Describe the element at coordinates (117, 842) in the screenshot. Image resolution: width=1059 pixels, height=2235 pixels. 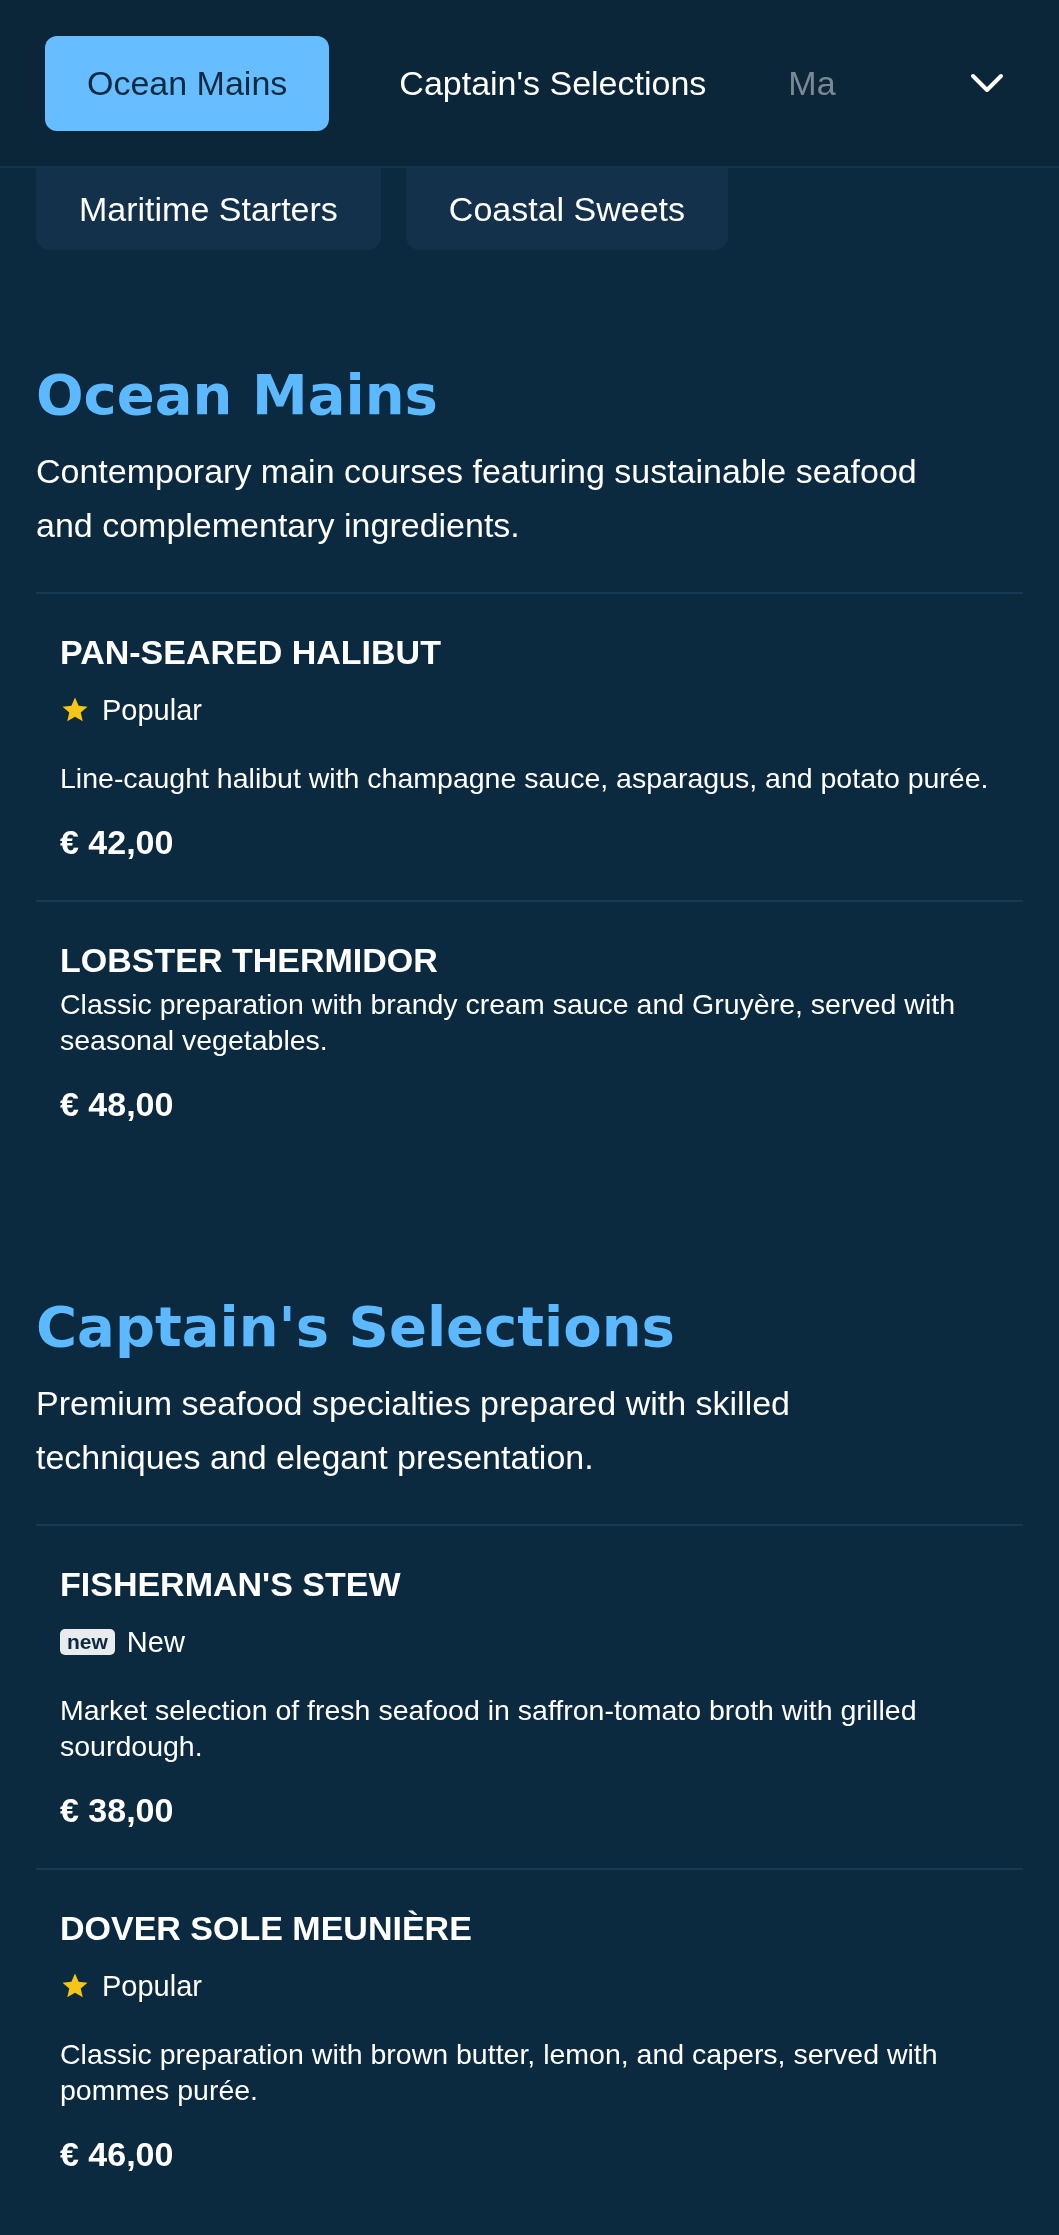
I see `dish-price: € 42,00` at that location.